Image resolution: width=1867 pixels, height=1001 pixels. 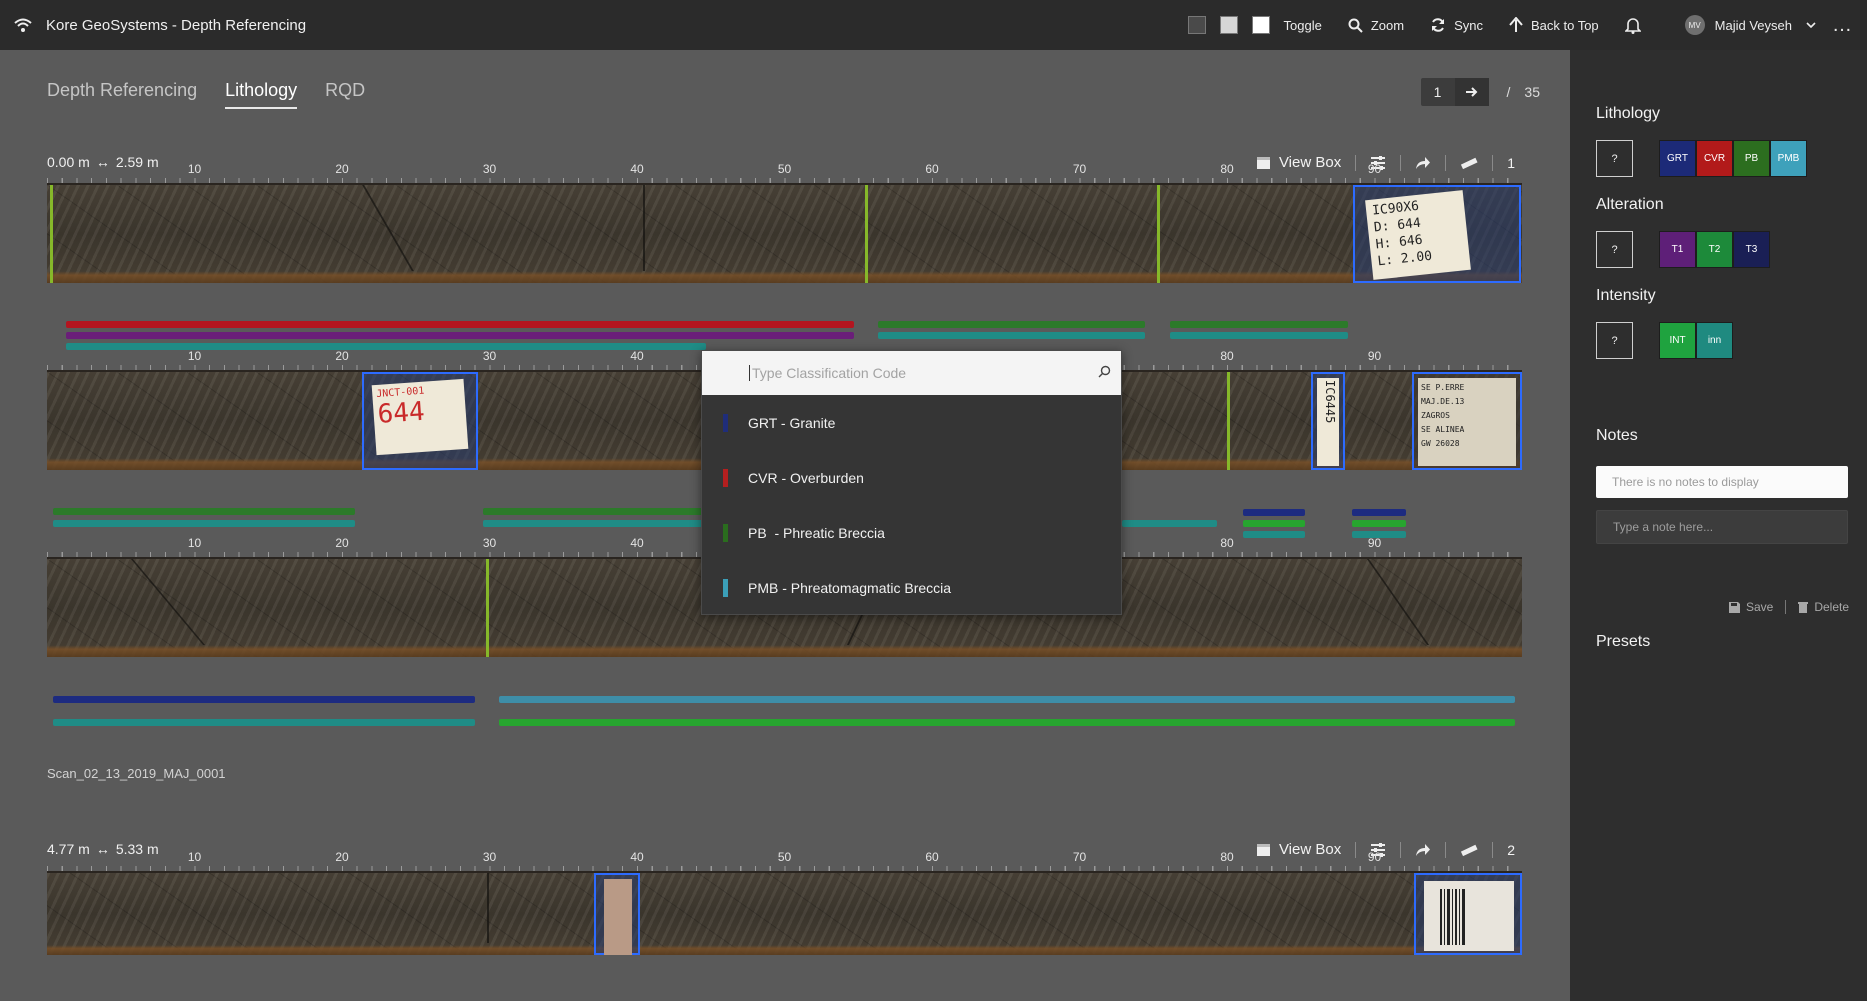 I want to click on lithology-chip-pb: PB, so click(x=1751, y=158).